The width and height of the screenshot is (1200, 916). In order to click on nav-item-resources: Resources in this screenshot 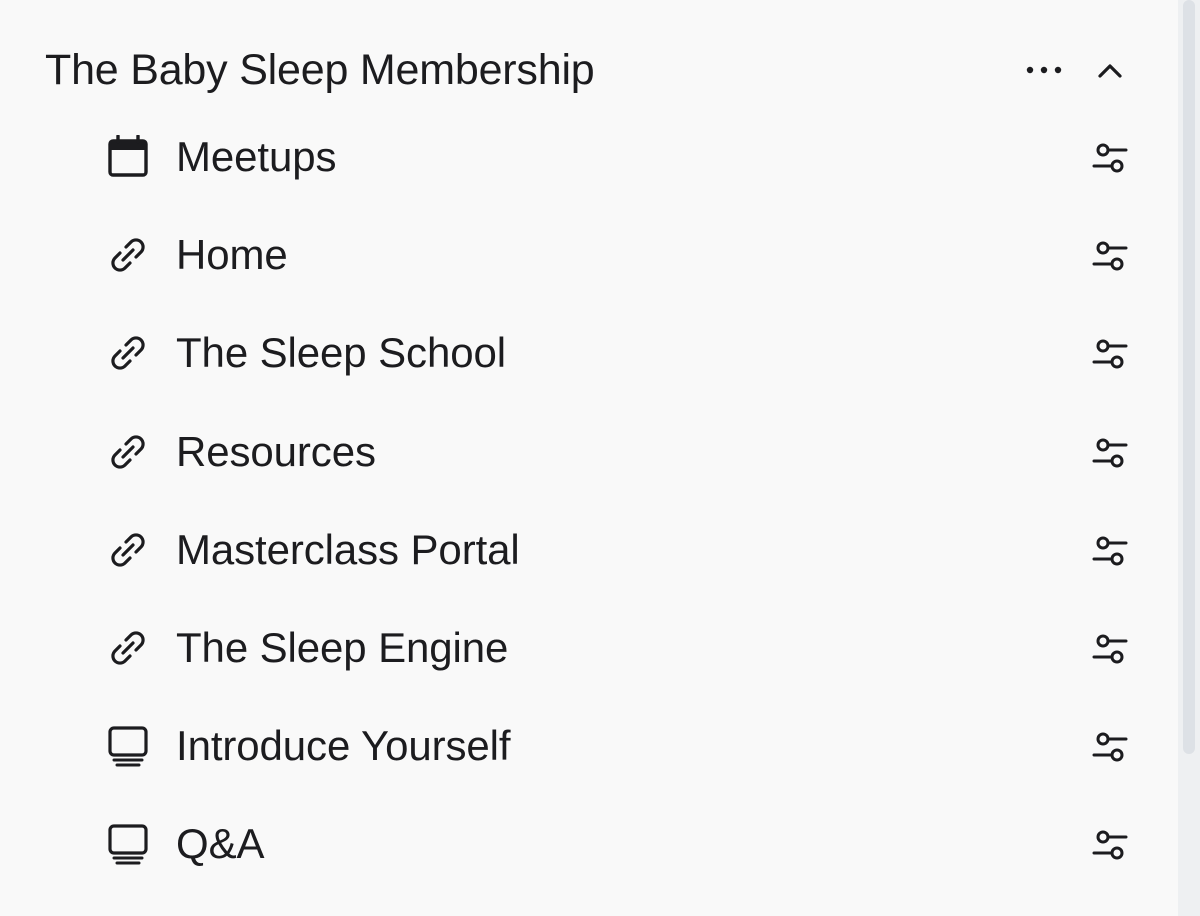, I will do `click(589, 452)`.